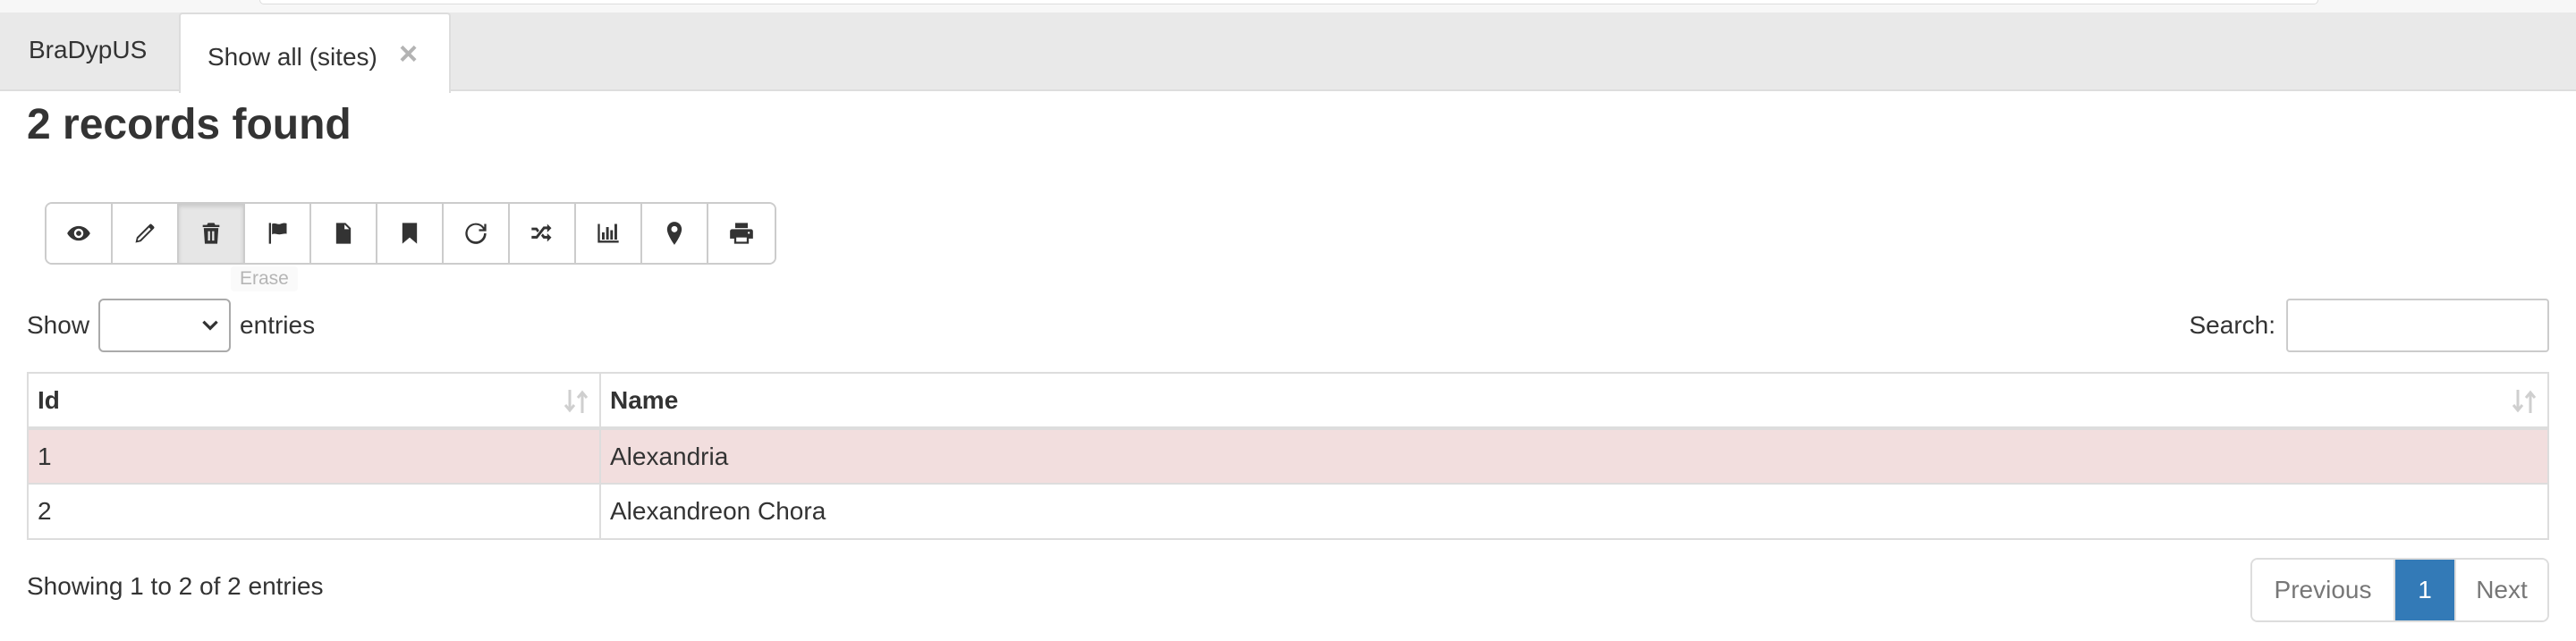 This screenshot has height=641, width=2576. What do you see at coordinates (1574, 511) in the screenshot?
I see `cell-name: Alexandreon Chora` at bounding box center [1574, 511].